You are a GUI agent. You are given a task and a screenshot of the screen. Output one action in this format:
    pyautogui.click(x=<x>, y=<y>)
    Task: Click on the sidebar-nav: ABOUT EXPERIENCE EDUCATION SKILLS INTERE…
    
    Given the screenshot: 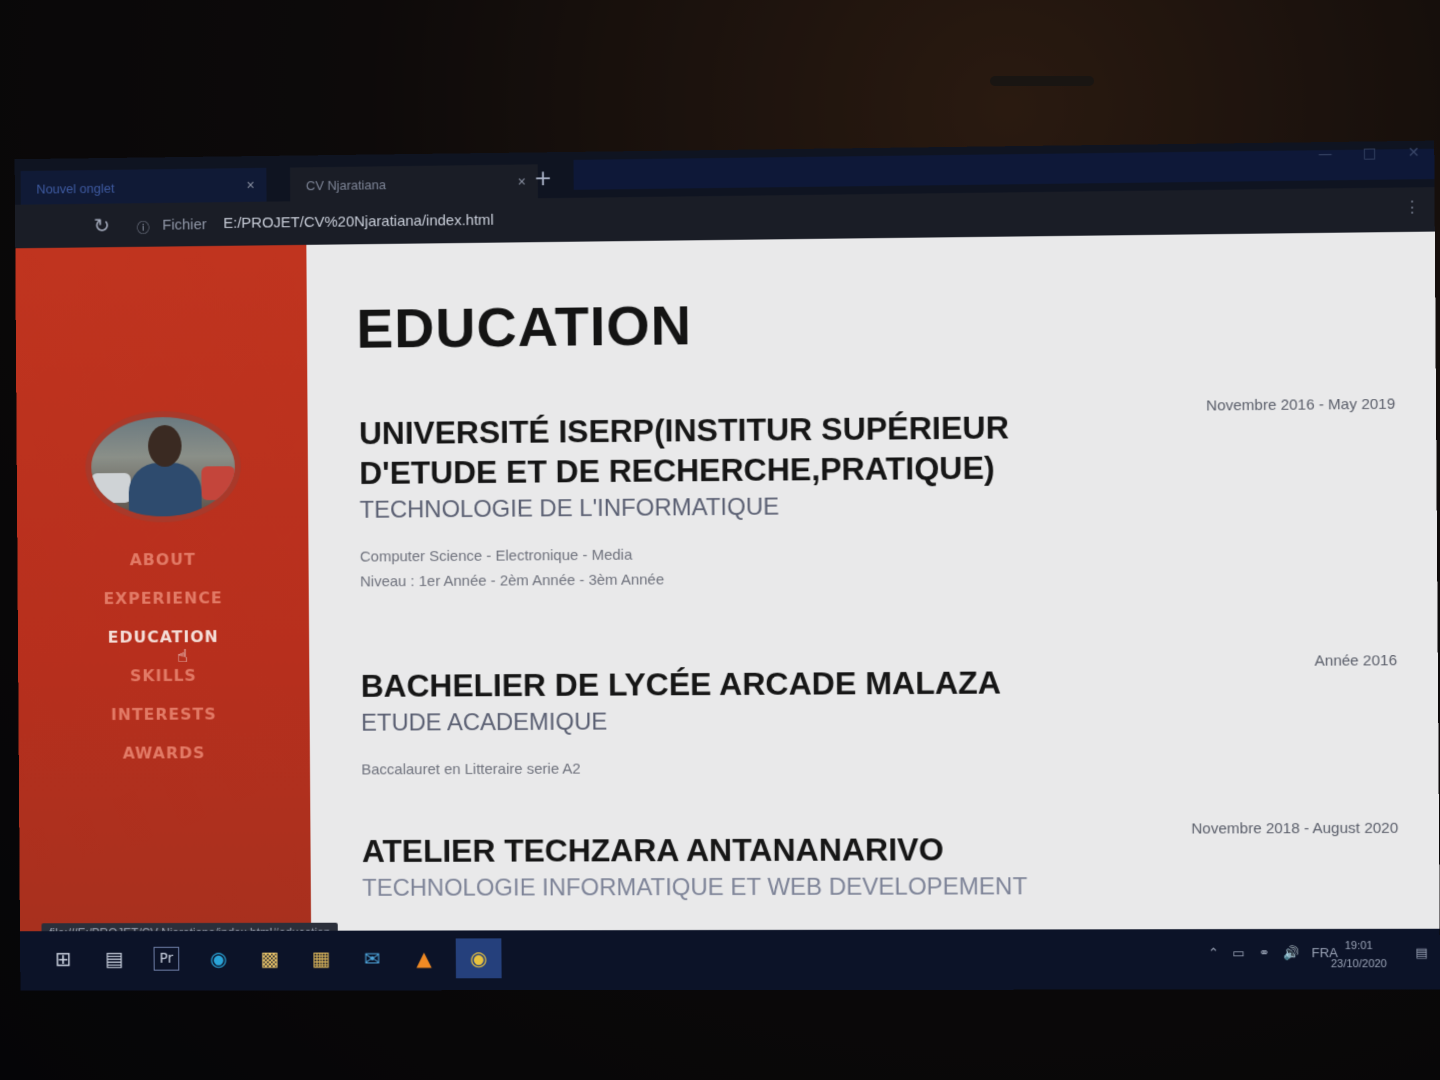 What is the action you would take?
    pyautogui.click(x=163, y=656)
    